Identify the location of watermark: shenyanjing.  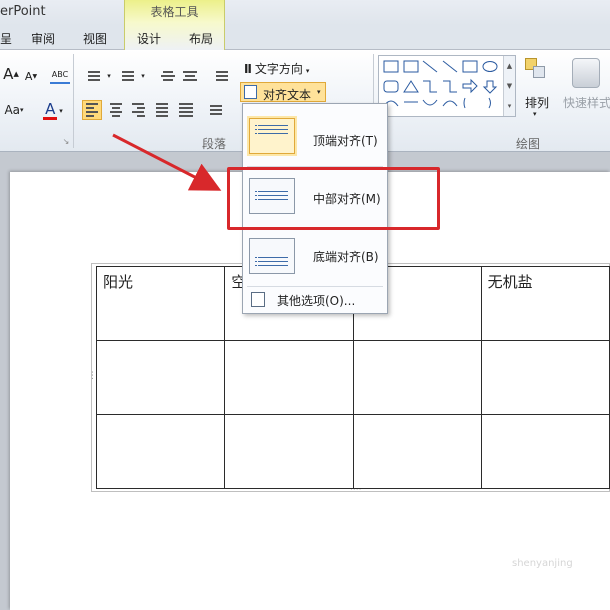
(542, 563).